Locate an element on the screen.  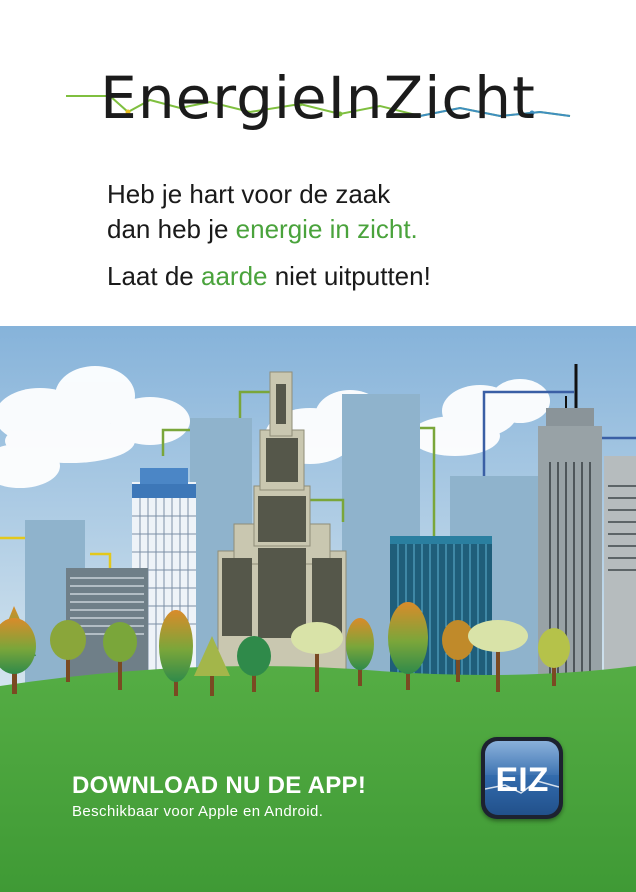
tagline-line-3: Laat de aarde niet uitputten! is located at coordinates (269, 276).